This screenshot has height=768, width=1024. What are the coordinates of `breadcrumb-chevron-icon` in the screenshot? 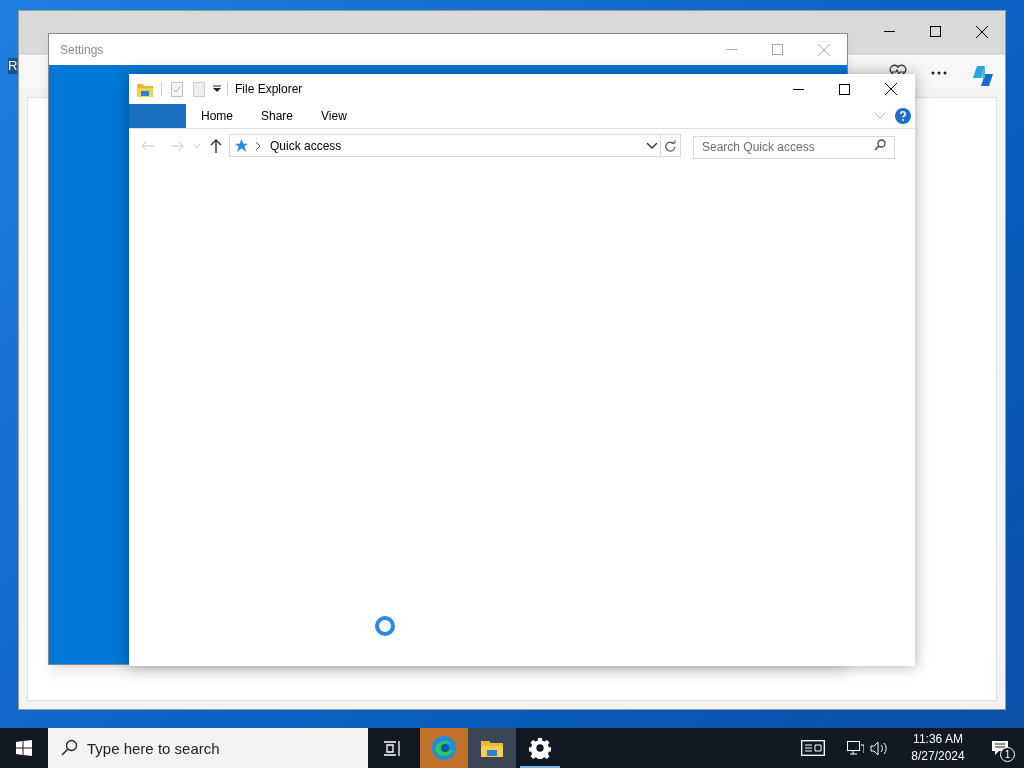 It's located at (258, 145).